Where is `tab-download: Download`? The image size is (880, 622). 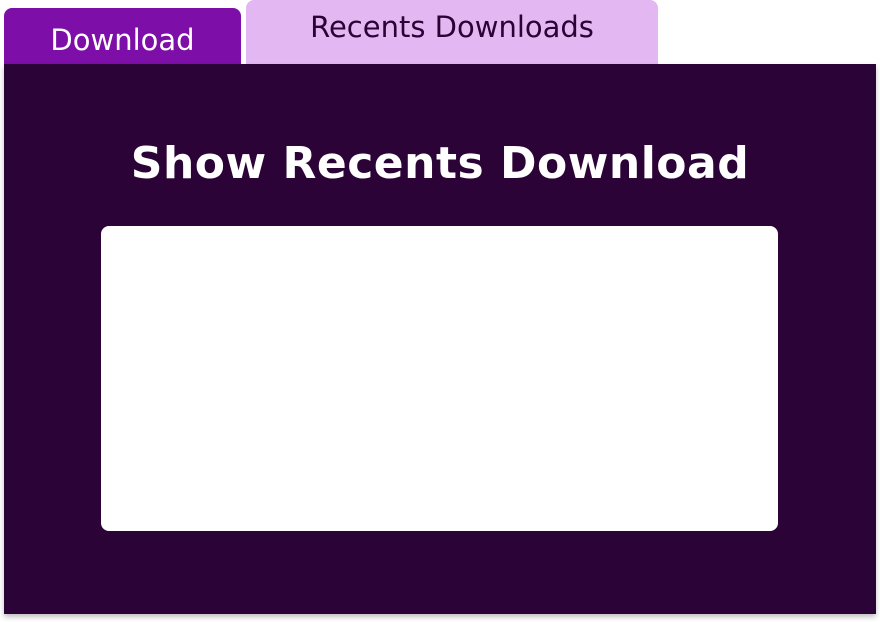 tab-download: Download is located at coordinates (122, 37).